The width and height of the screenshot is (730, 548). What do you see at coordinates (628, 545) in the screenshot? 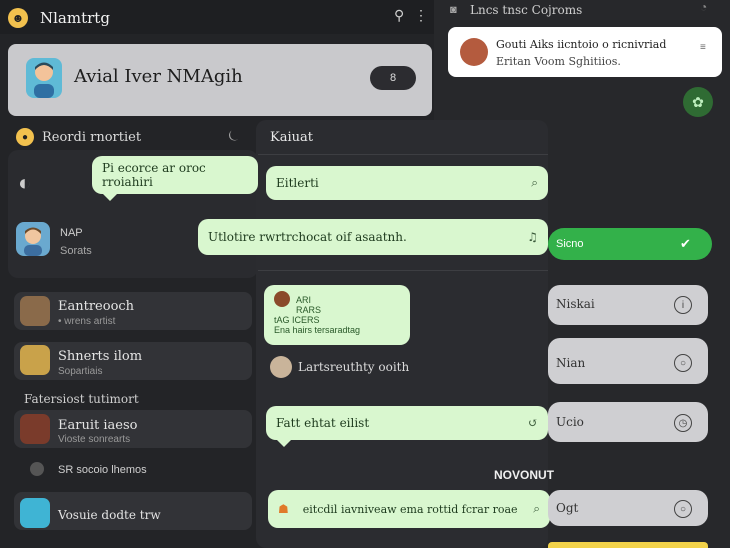
I see `yellow-bar` at bounding box center [628, 545].